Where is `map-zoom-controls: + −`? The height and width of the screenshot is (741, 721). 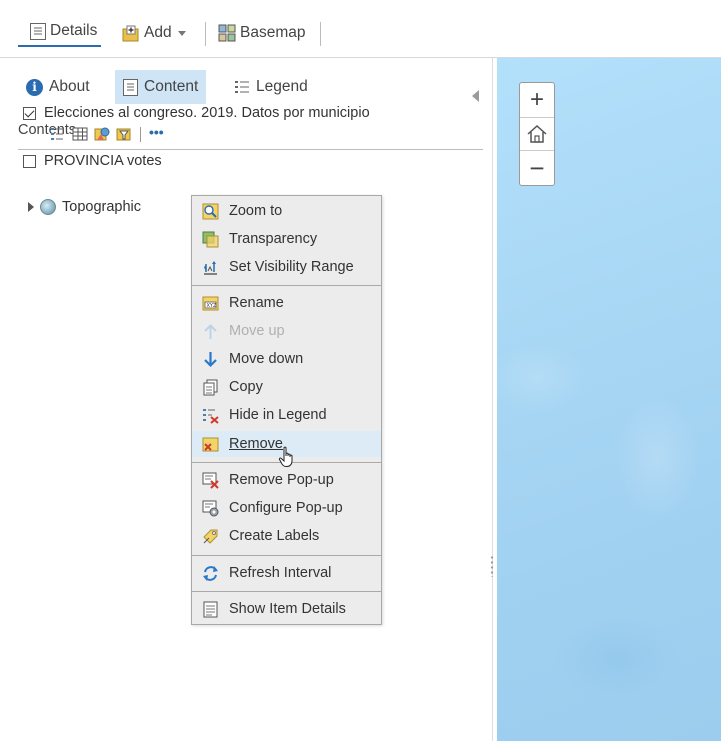 map-zoom-controls: + − is located at coordinates (537, 134).